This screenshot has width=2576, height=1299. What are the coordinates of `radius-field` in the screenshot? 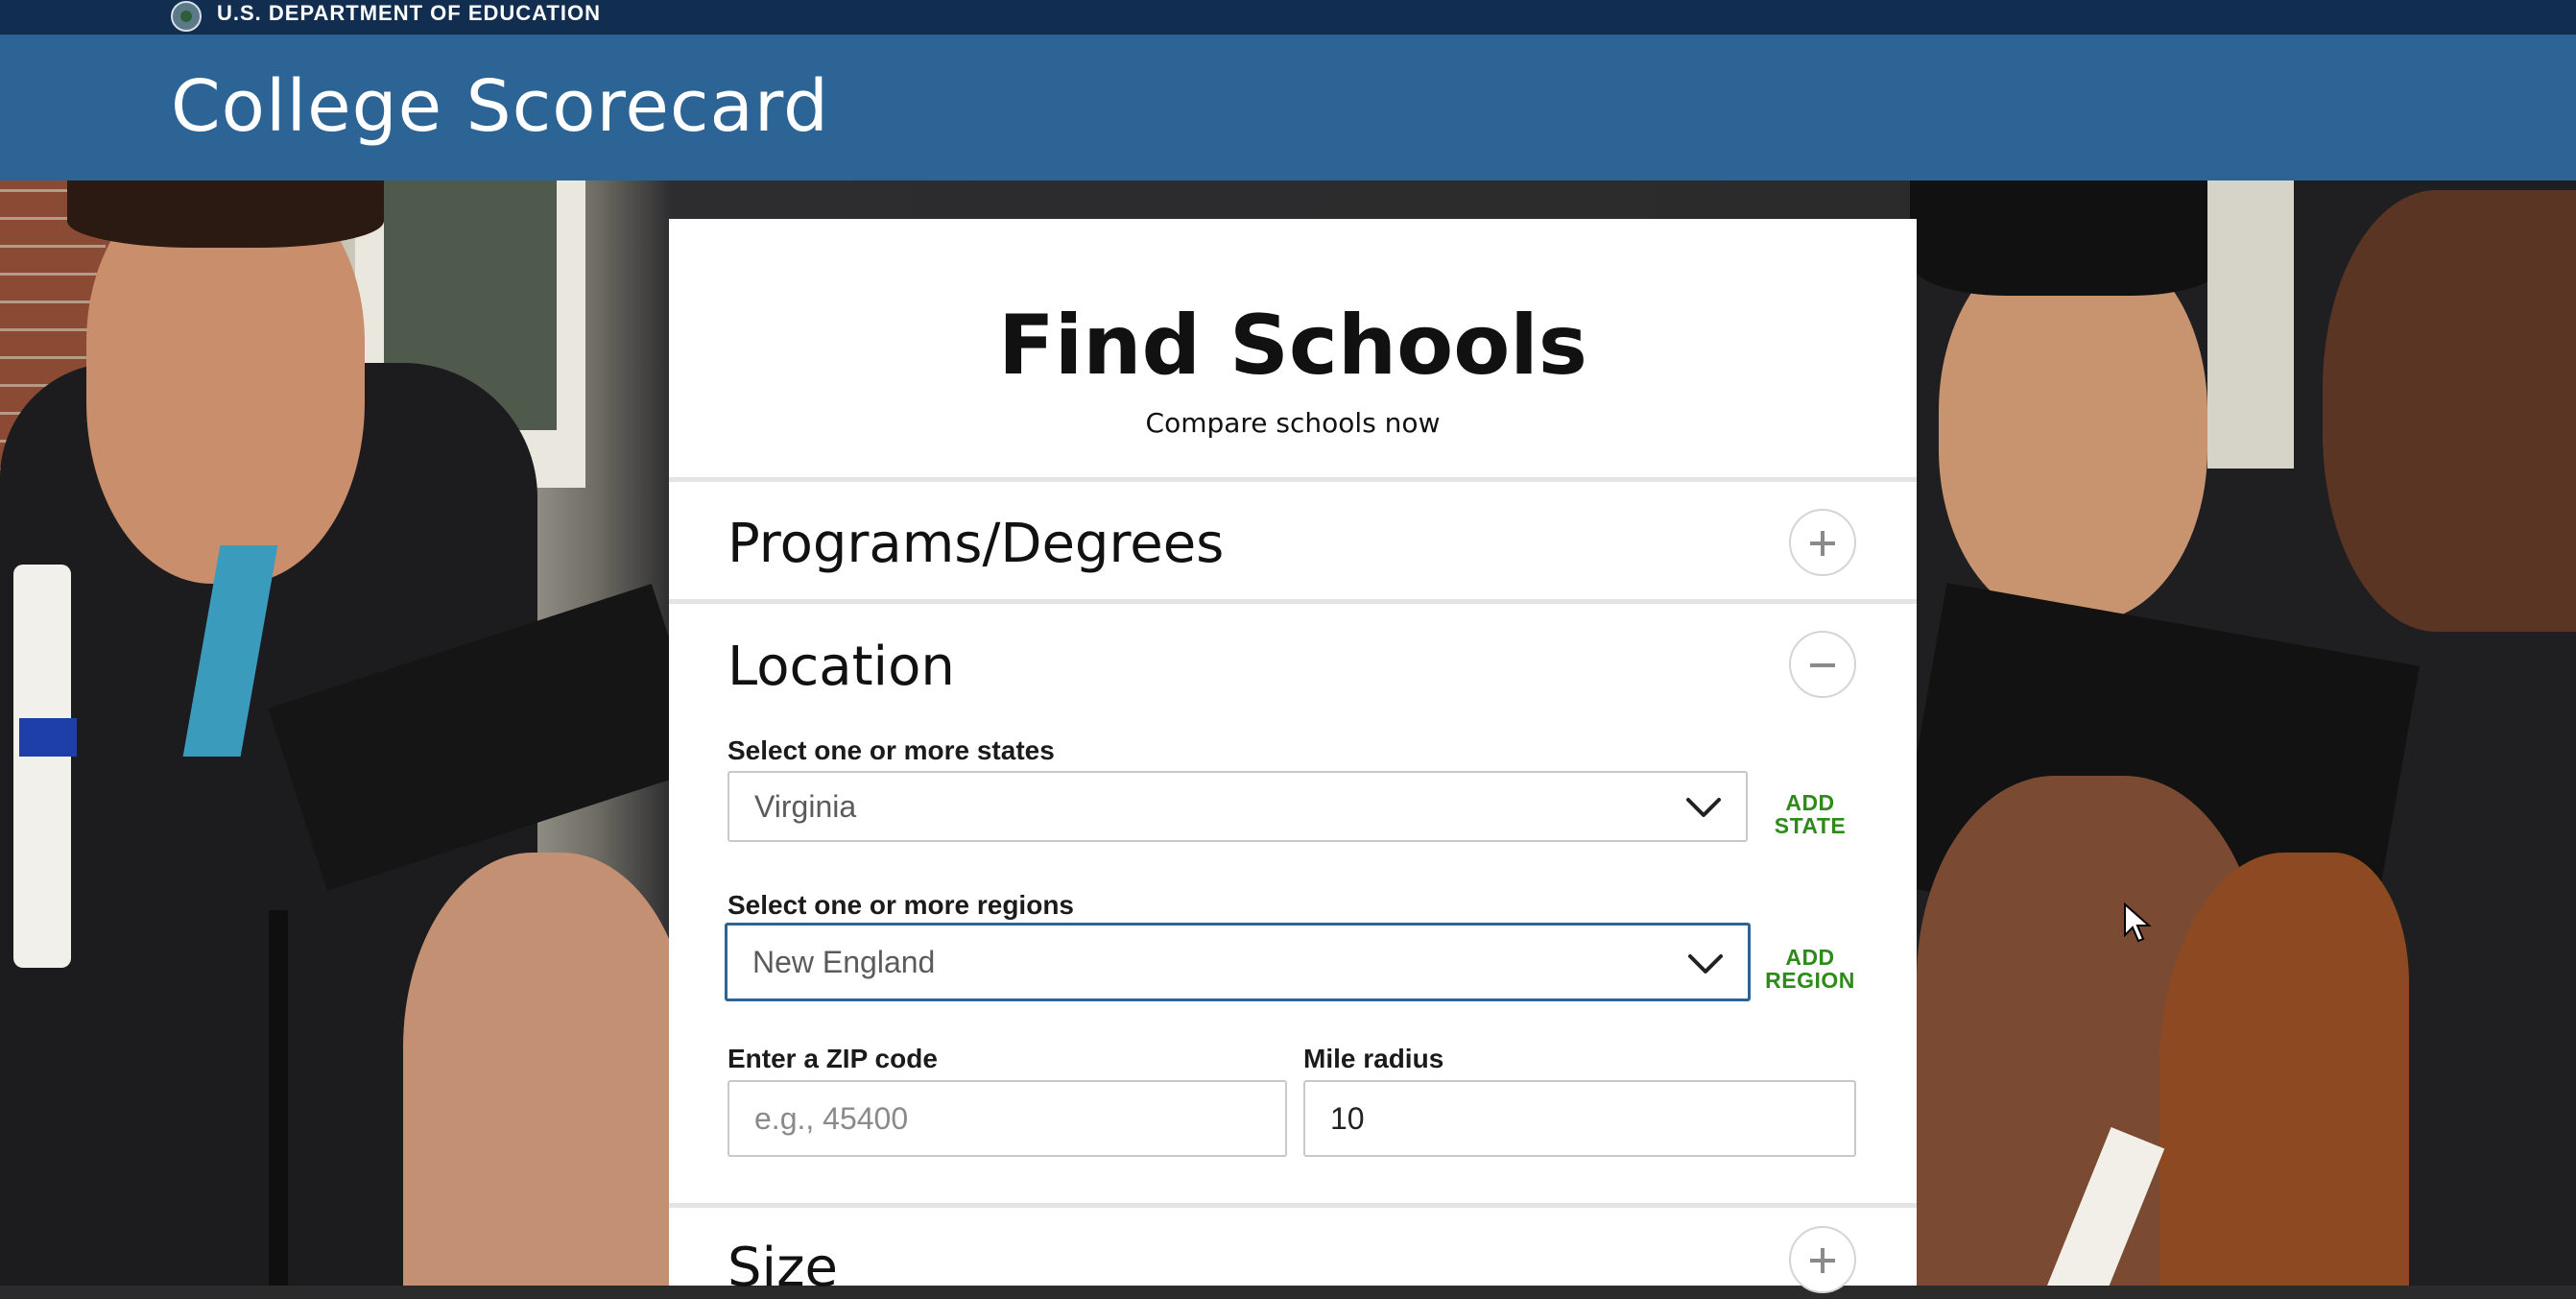 It's located at (1579, 1119).